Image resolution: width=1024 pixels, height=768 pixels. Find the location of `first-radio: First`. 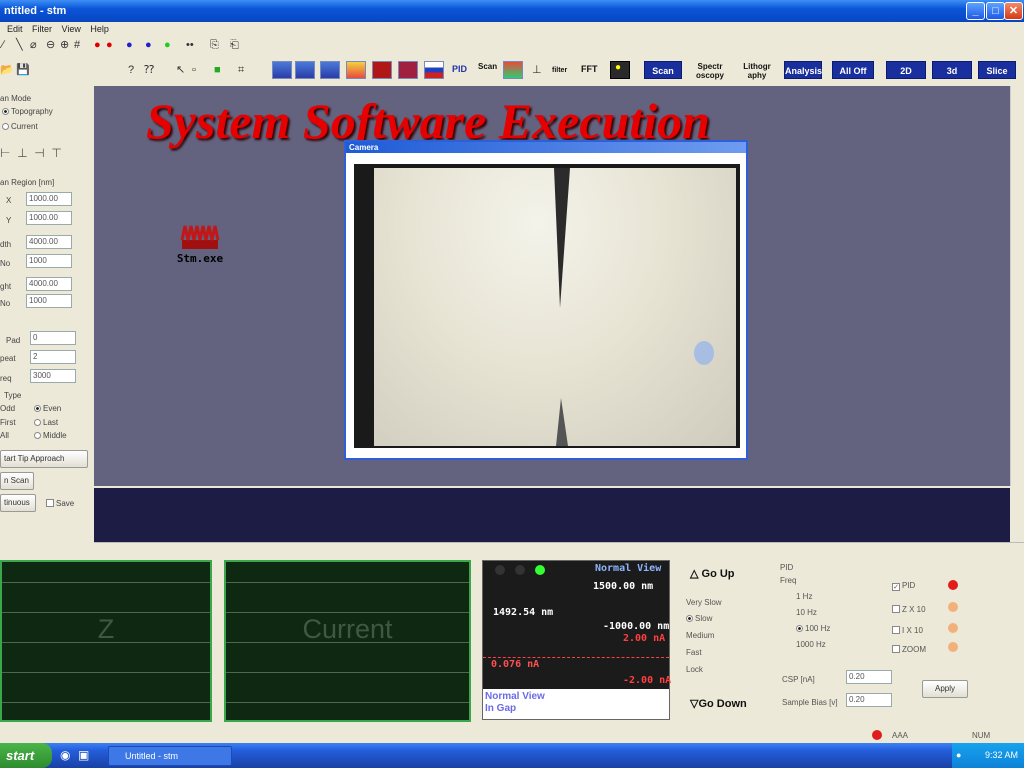

first-radio: First is located at coordinates (8, 422).